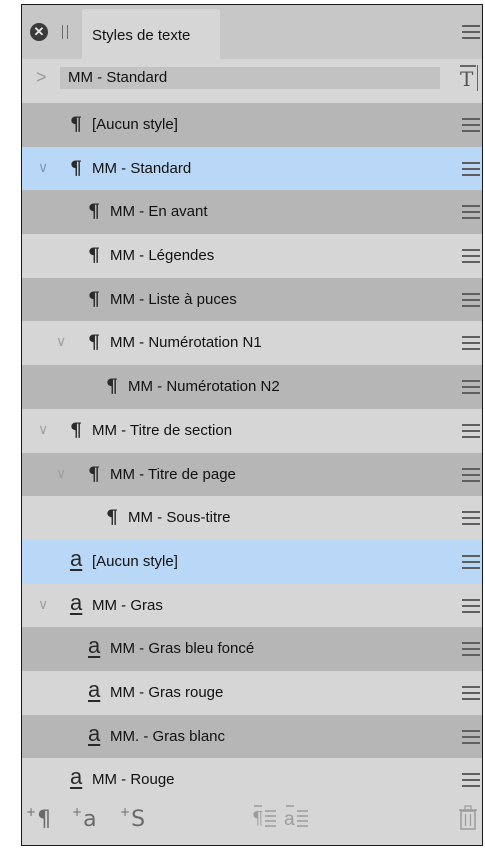 The image size is (485, 848). What do you see at coordinates (65, 32) in the screenshot?
I see `panel-drag-handle` at bounding box center [65, 32].